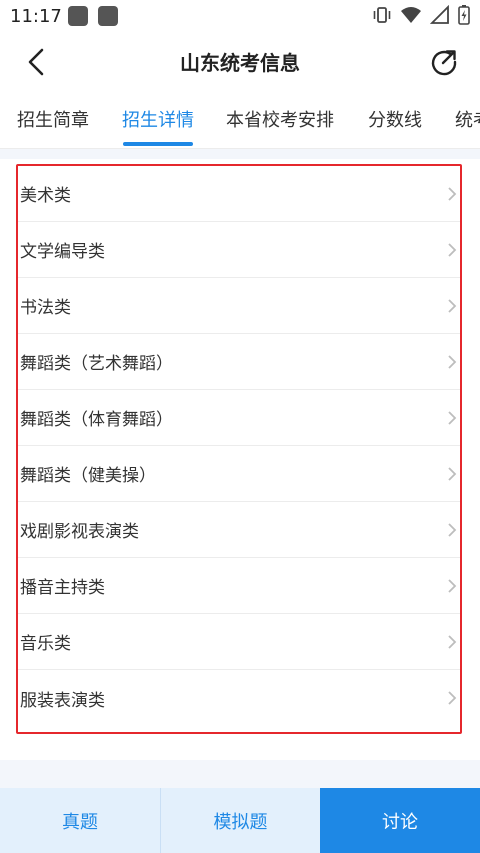 The width and height of the screenshot is (480, 853). What do you see at coordinates (239, 418) in the screenshot?
I see `list-item: 舞蹈类（体育舞蹈）` at bounding box center [239, 418].